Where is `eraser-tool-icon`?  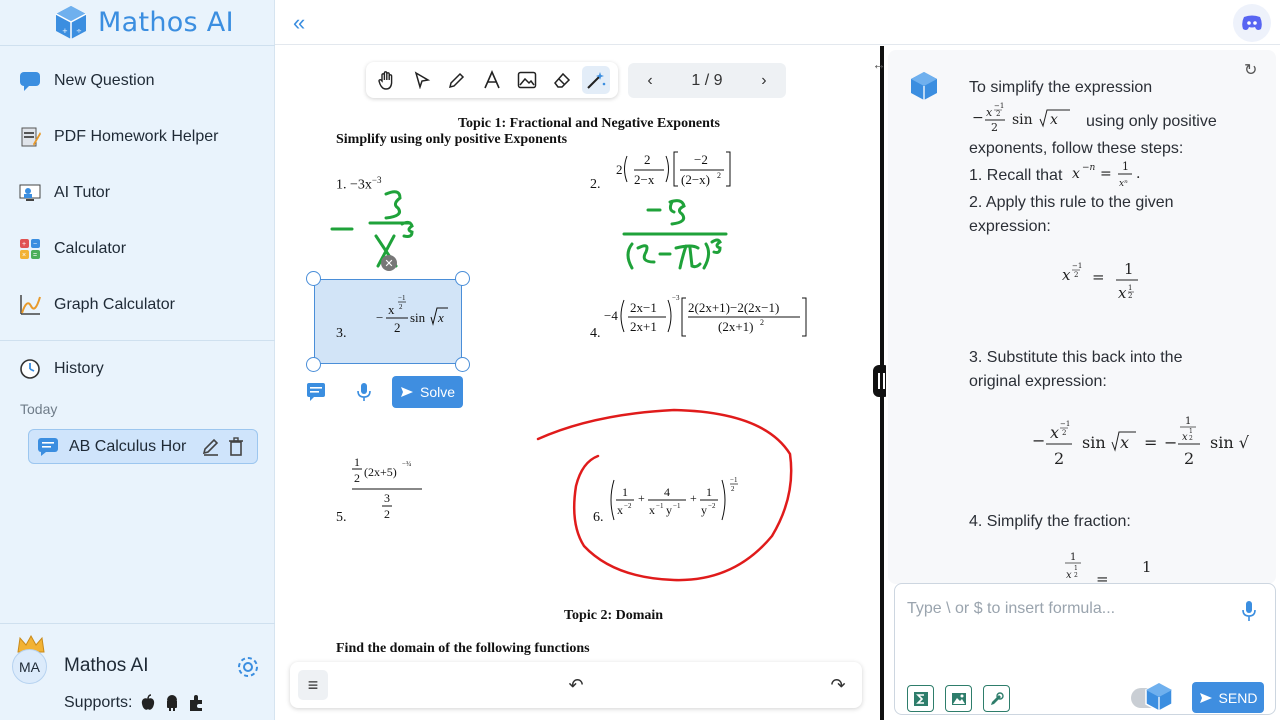 eraser-tool-icon is located at coordinates (562, 80).